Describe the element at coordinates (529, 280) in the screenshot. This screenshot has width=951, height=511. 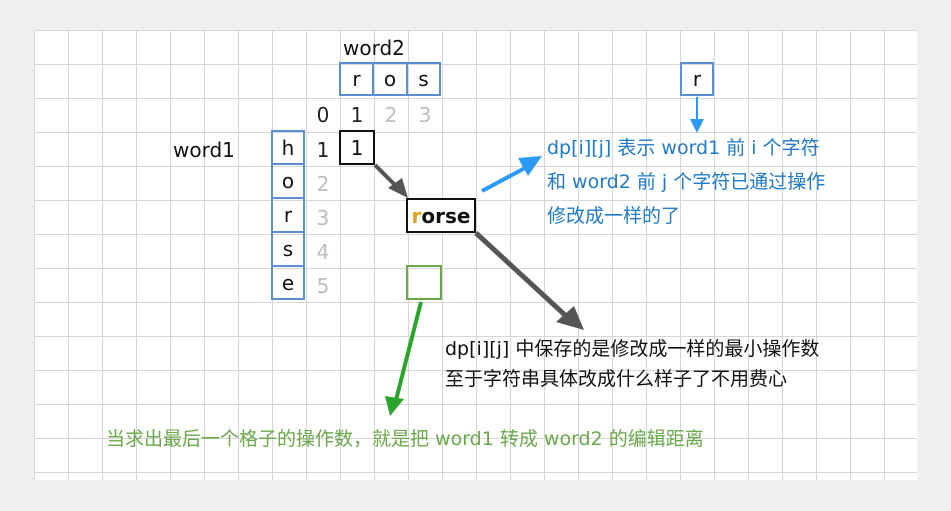
I see `arrow-to-dark-note-icon` at that location.